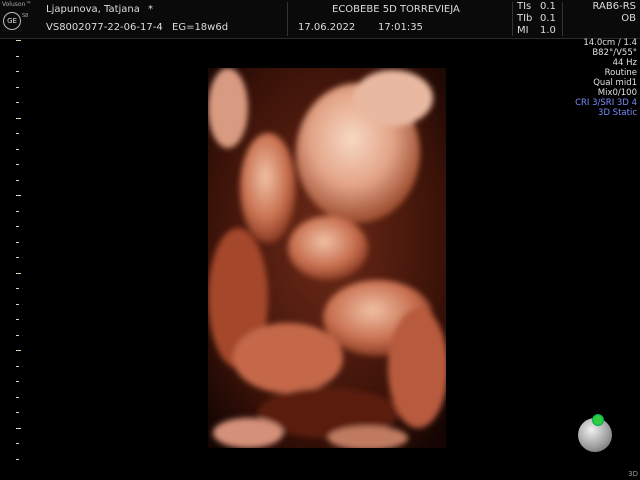  What do you see at coordinates (620, 73) in the screenshot?
I see `param-preset: Routine` at bounding box center [620, 73].